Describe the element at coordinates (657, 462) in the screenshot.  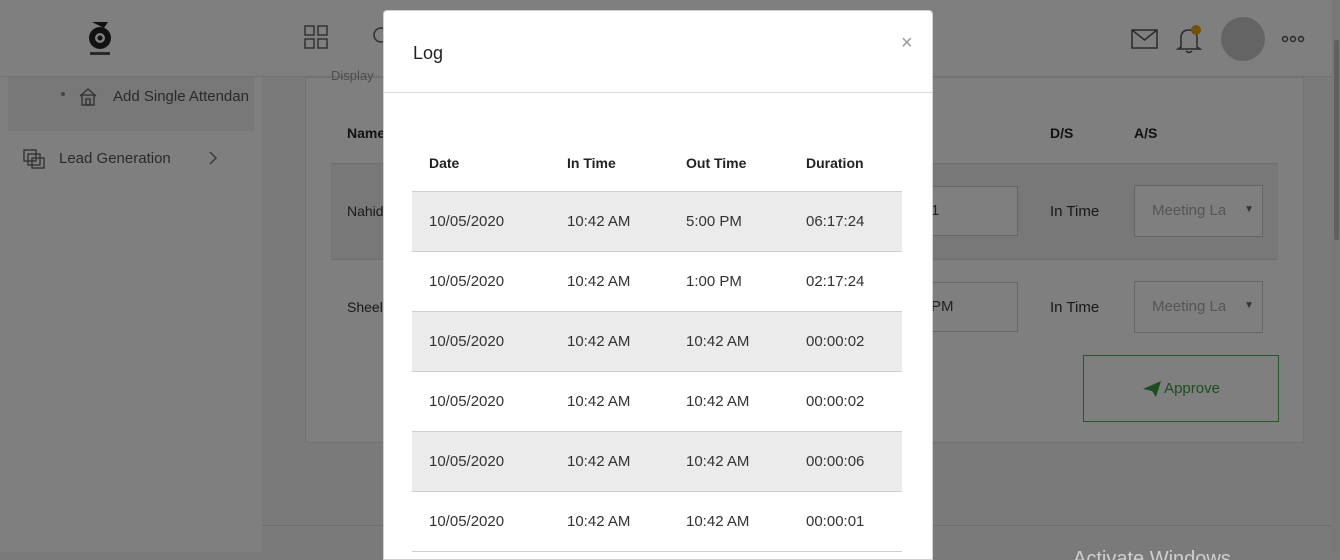
I see `table-row: 10/05/2020 10:42 AM 10:42 AM 00:00:06` at that location.